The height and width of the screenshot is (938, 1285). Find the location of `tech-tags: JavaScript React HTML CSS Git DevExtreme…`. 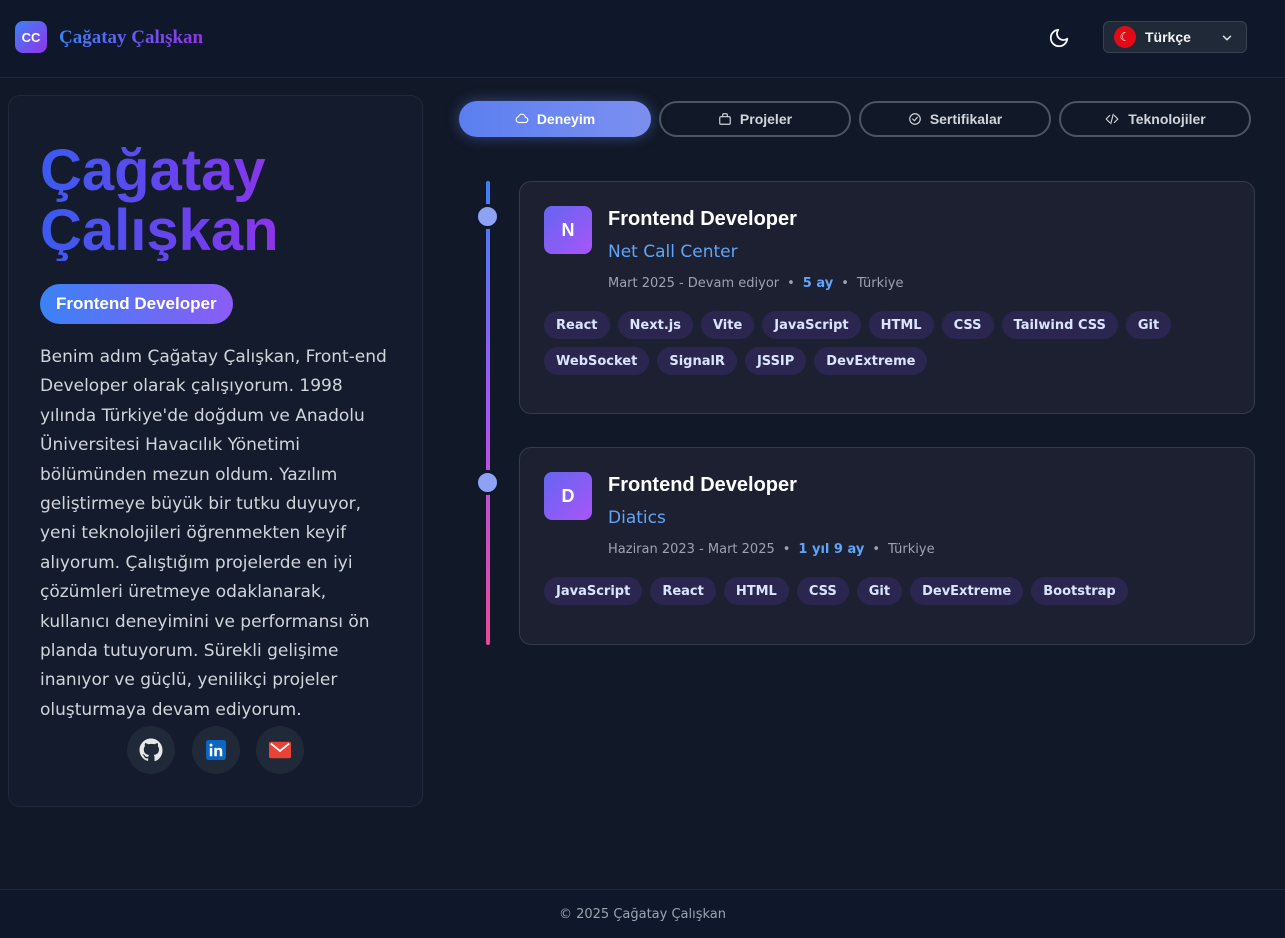

tech-tags: JavaScript React HTML CSS Git DevExtreme… is located at coordinates (894, 591).